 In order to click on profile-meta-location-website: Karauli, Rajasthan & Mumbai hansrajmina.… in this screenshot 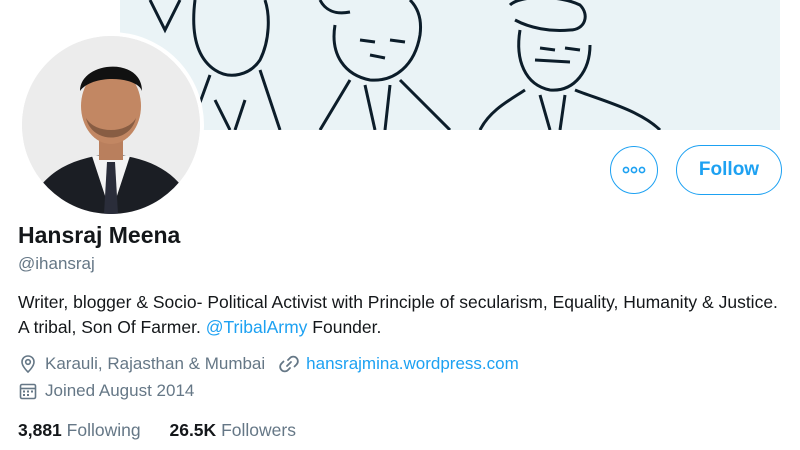, I will do `click(268, 364)`.